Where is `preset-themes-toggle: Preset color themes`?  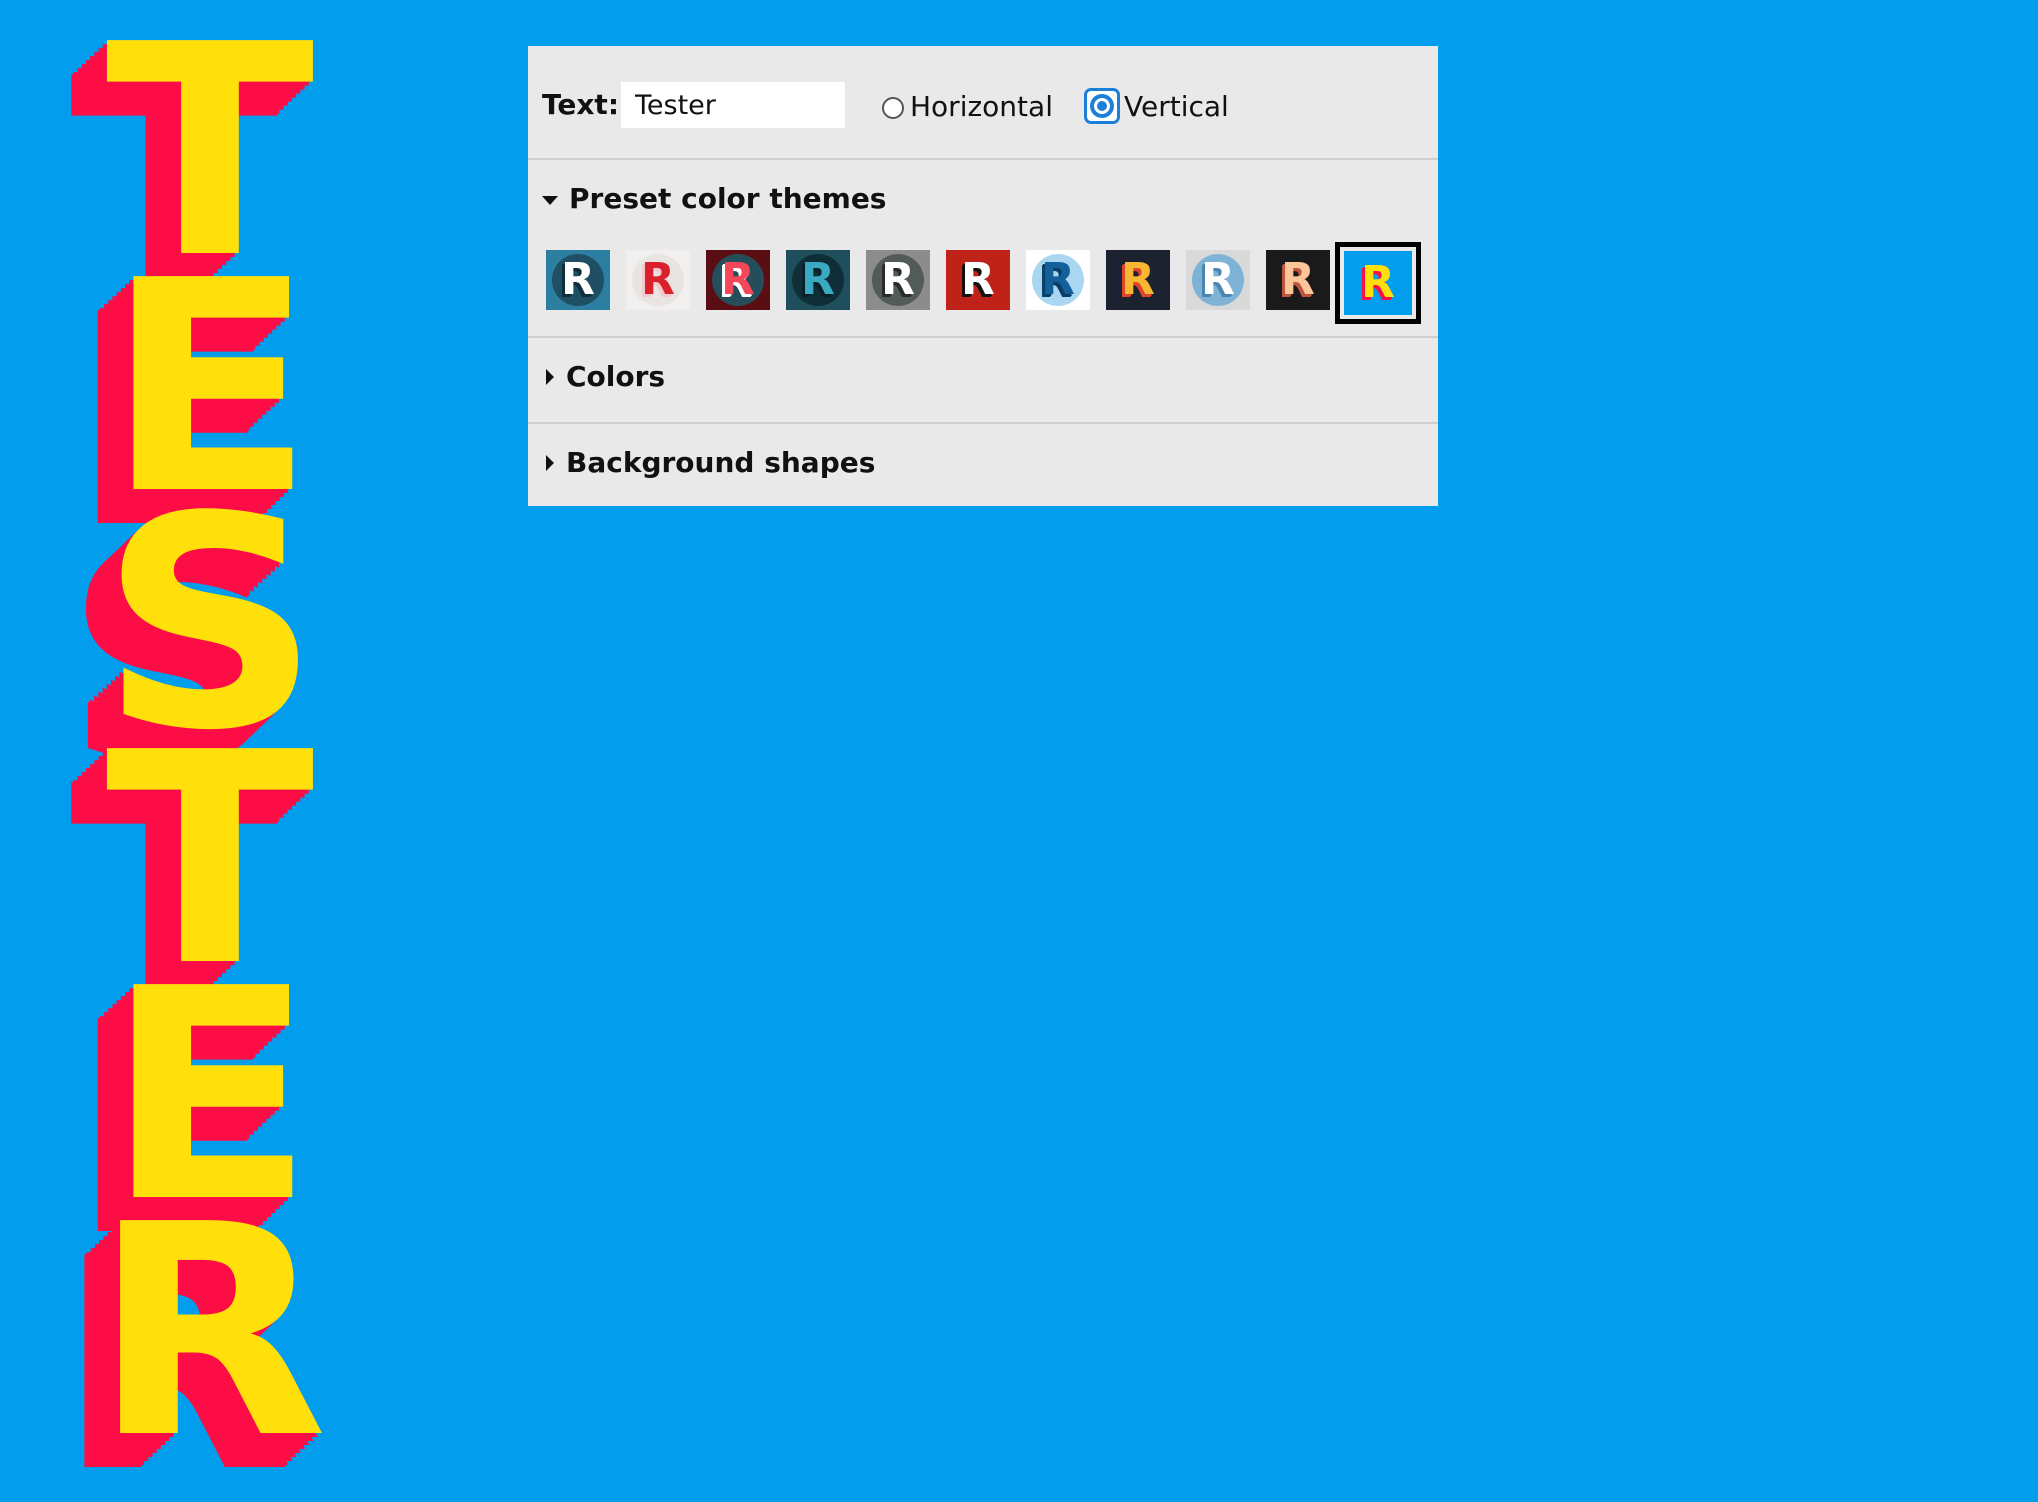 preset-themes-toggle: Preset color themes is located at coordinates (714, 198).